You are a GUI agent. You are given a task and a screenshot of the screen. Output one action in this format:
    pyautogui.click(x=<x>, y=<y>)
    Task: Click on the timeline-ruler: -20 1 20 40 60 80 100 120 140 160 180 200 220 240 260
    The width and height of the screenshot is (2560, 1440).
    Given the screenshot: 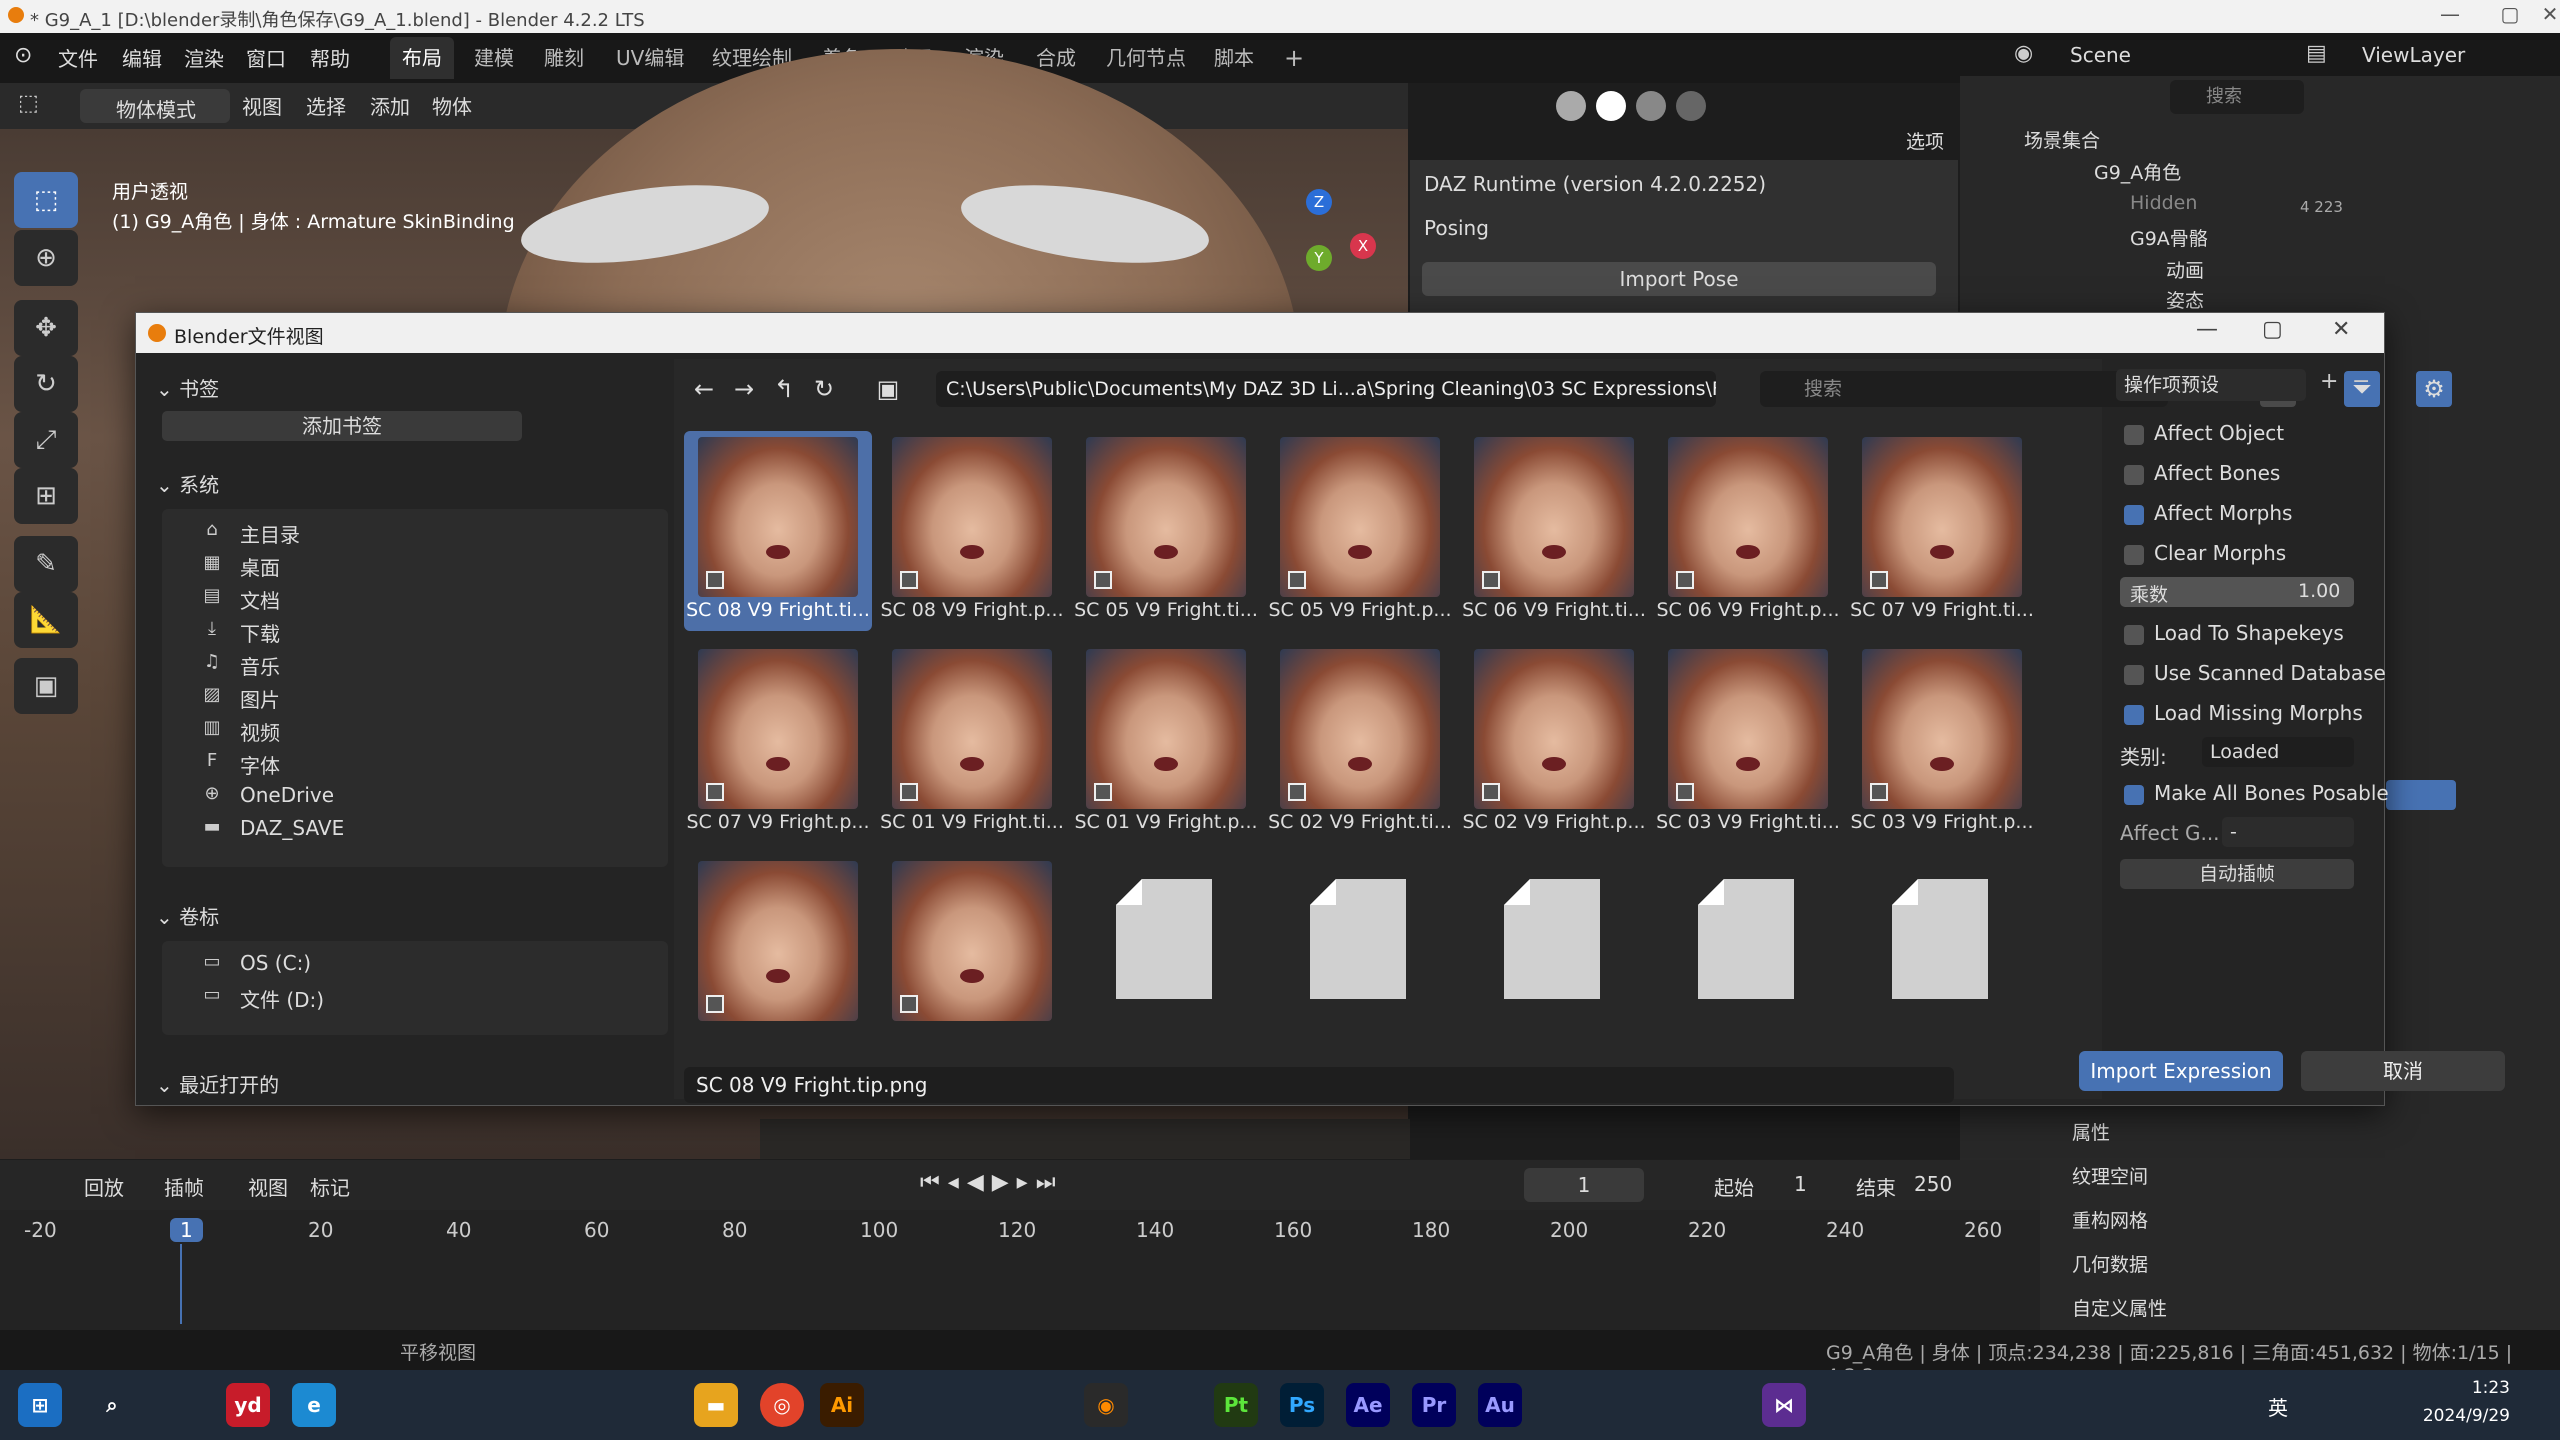 What is the action you would take?
    pyautogui.click(x=1020, y=1270)
    